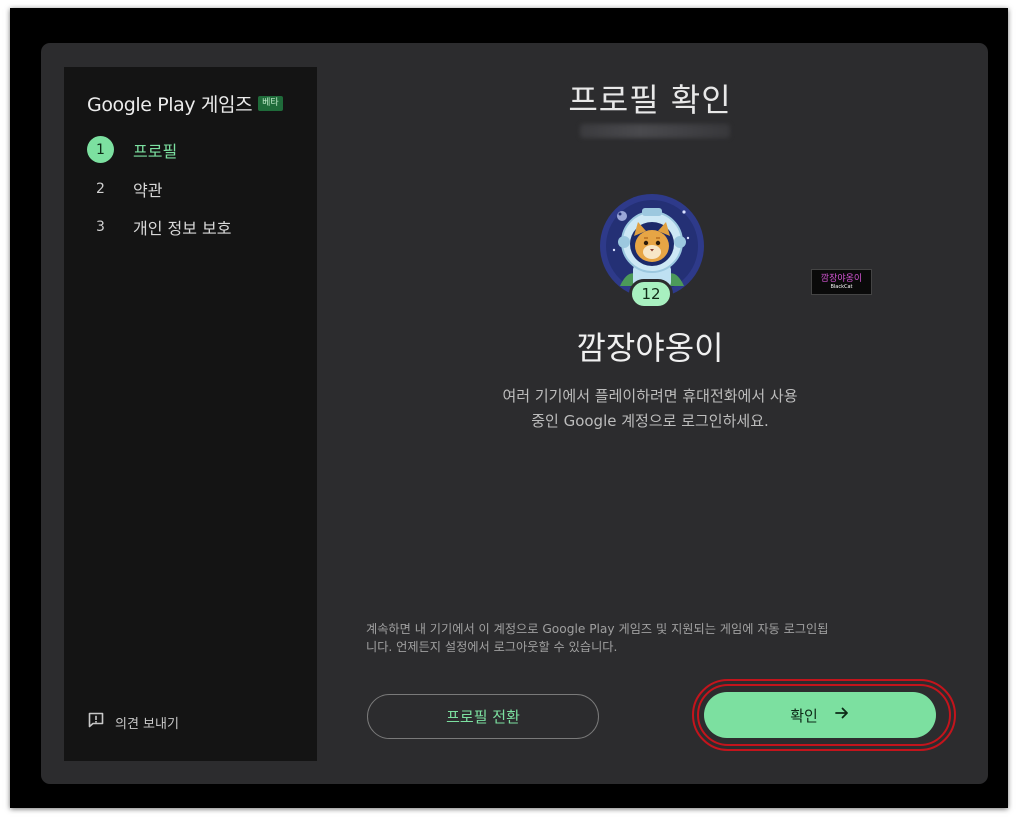 The width and height of the screenshot is (1024, 823). What do you see at coordinates (820, 715) in the screenshot?
I see `confirm-button: 확인` at bounding box center [820, 715].